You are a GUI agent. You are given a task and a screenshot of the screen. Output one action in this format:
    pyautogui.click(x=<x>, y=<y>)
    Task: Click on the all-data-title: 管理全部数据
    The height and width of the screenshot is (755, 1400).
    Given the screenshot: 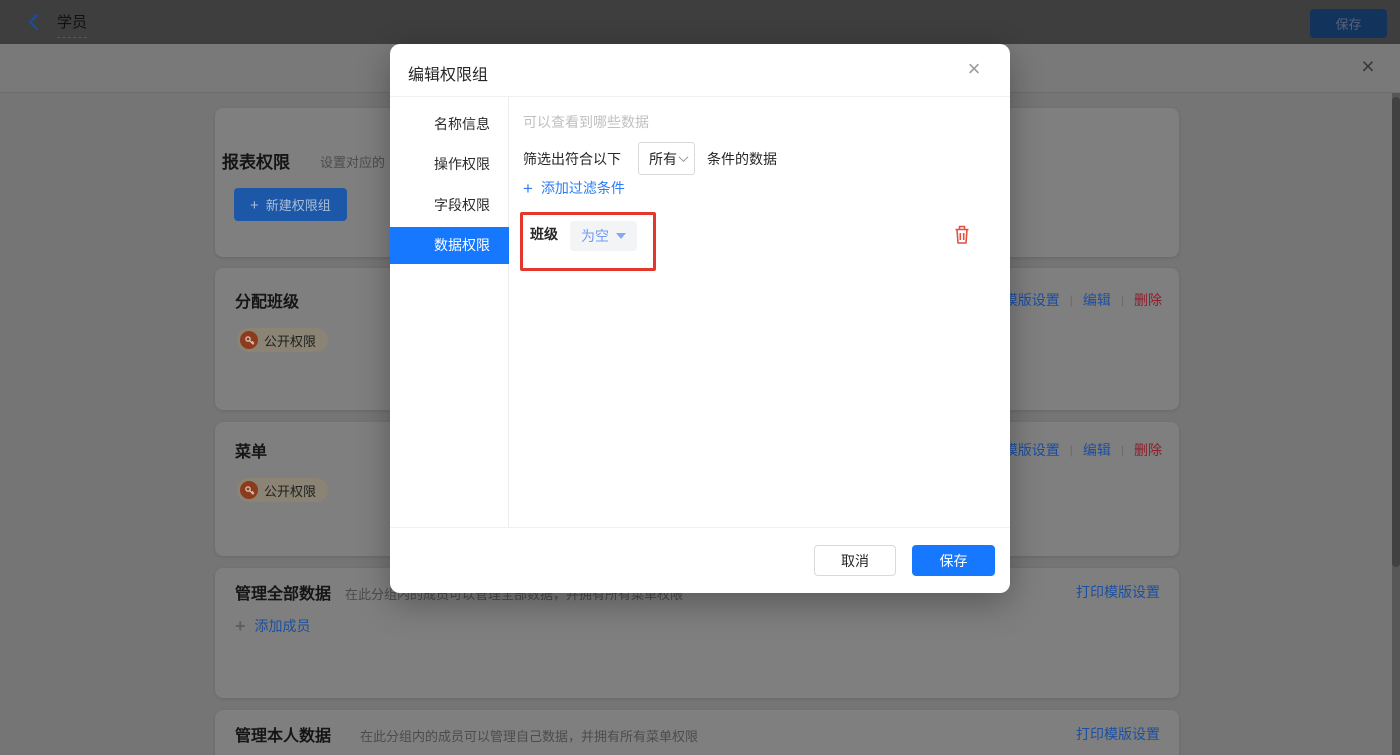 What is the action you would take?
    pyautogui.click(x=283, y=594)
    